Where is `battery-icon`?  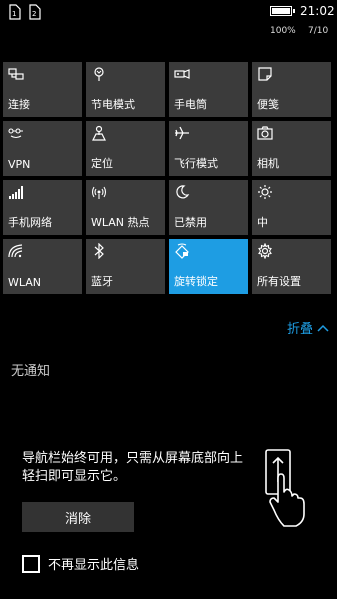 battery-icon is located at coordinates (282, 11).